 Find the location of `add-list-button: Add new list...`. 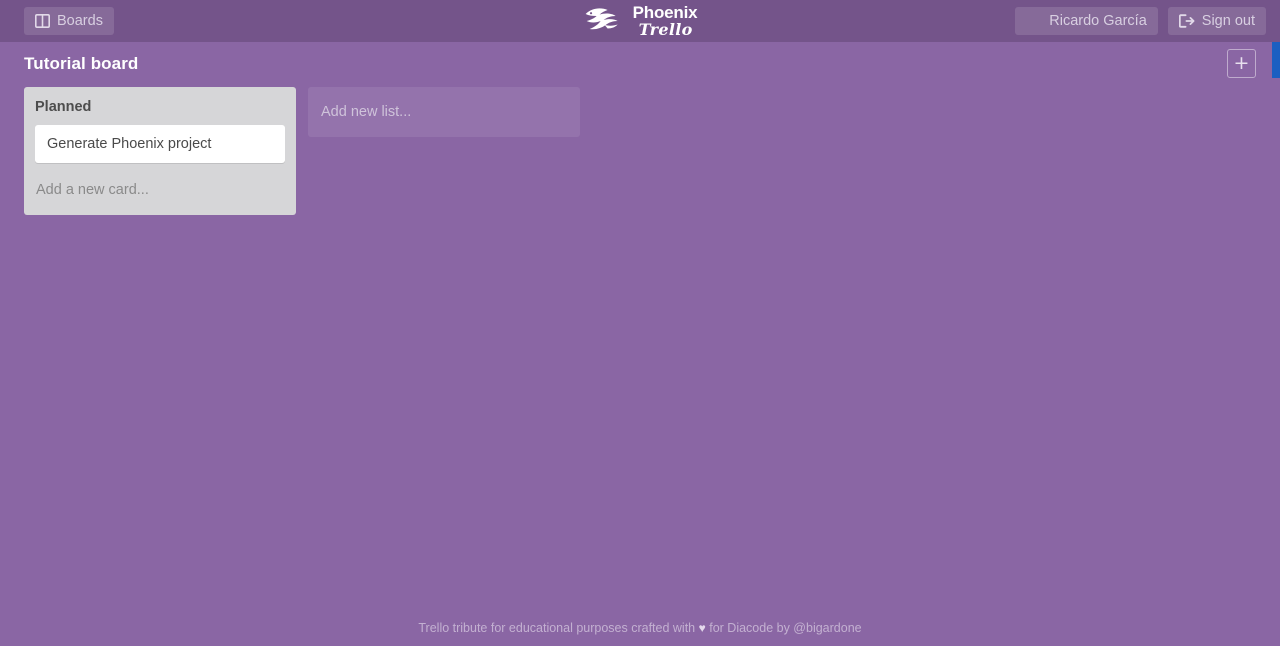

add-list-button: Add new list... is located at coordinates (444, 112).